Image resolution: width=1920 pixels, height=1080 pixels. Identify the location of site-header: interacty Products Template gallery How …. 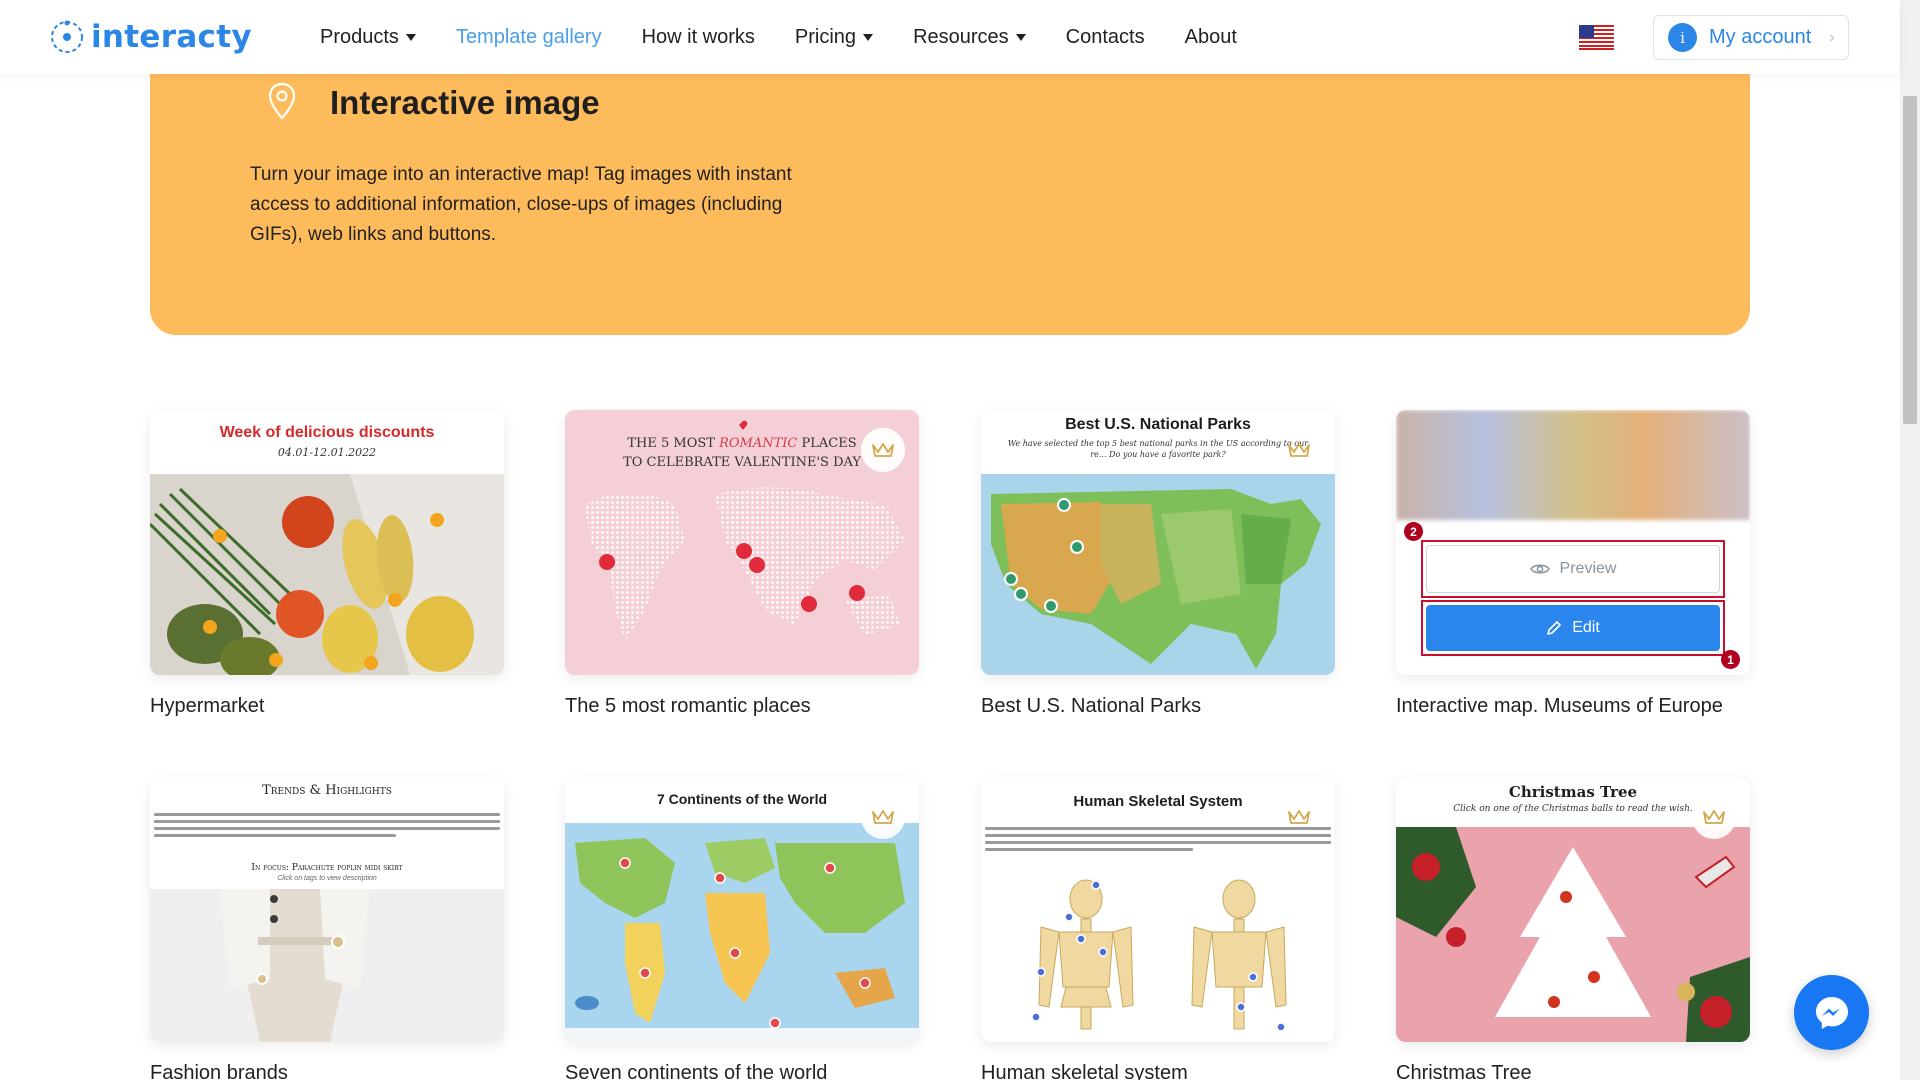
(950, 37).